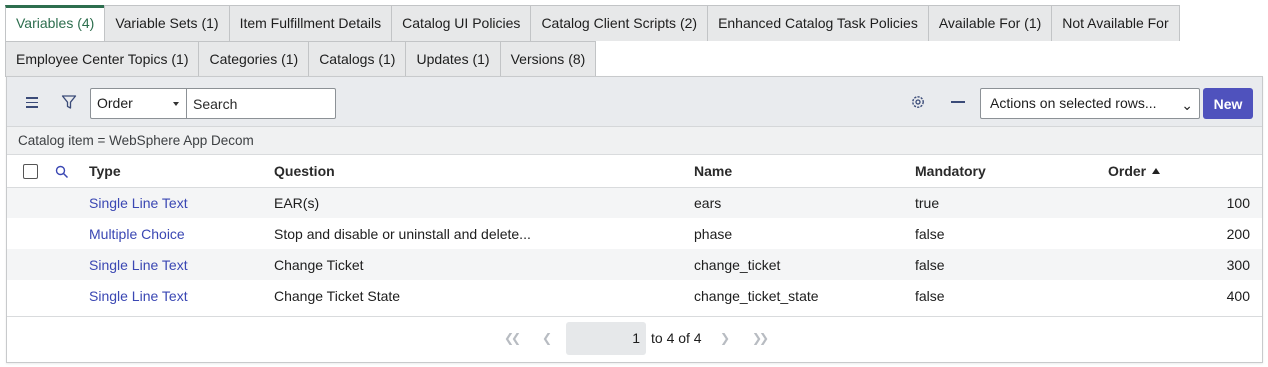 This screenshot has width=1268, height=367. I want to click on current-page-input: 1, so click(606, 338).